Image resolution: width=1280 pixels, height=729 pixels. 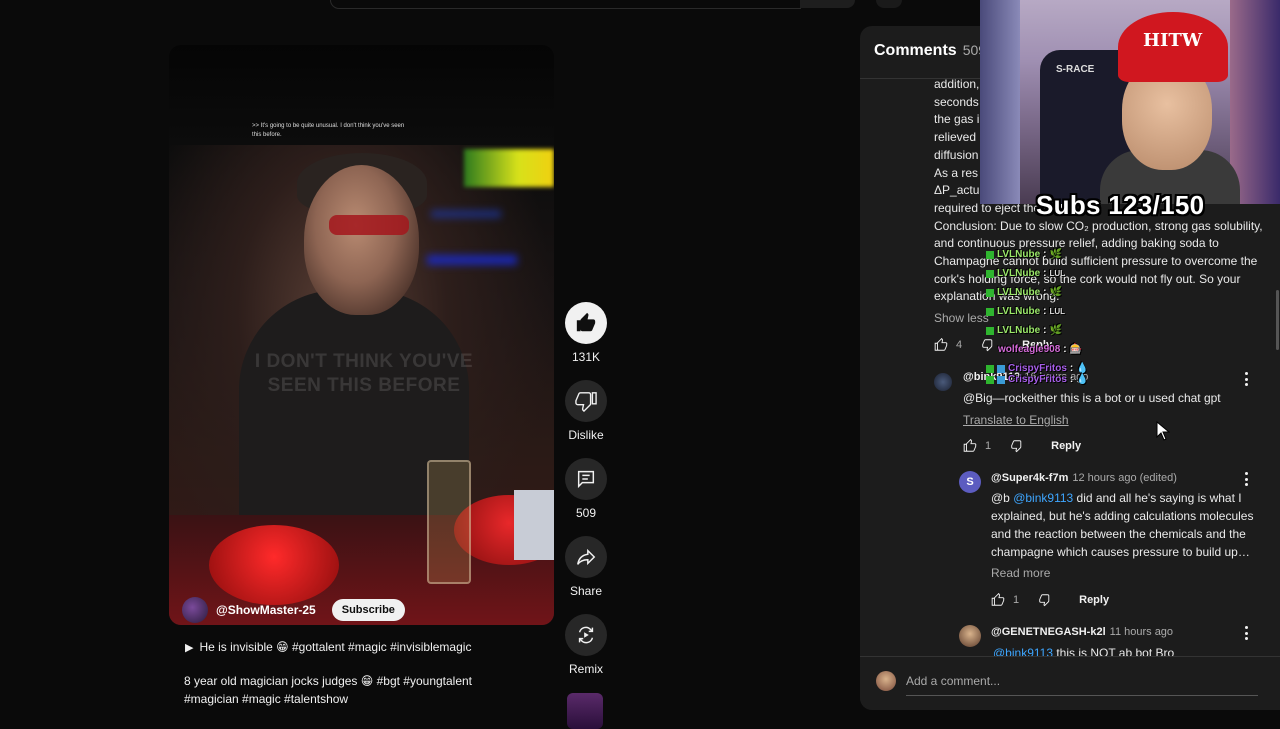 I want to click on video-overlay-text: I DON'T THINK YOU'VE SEEN THIS BEFORE, so click(x=364, y=373).